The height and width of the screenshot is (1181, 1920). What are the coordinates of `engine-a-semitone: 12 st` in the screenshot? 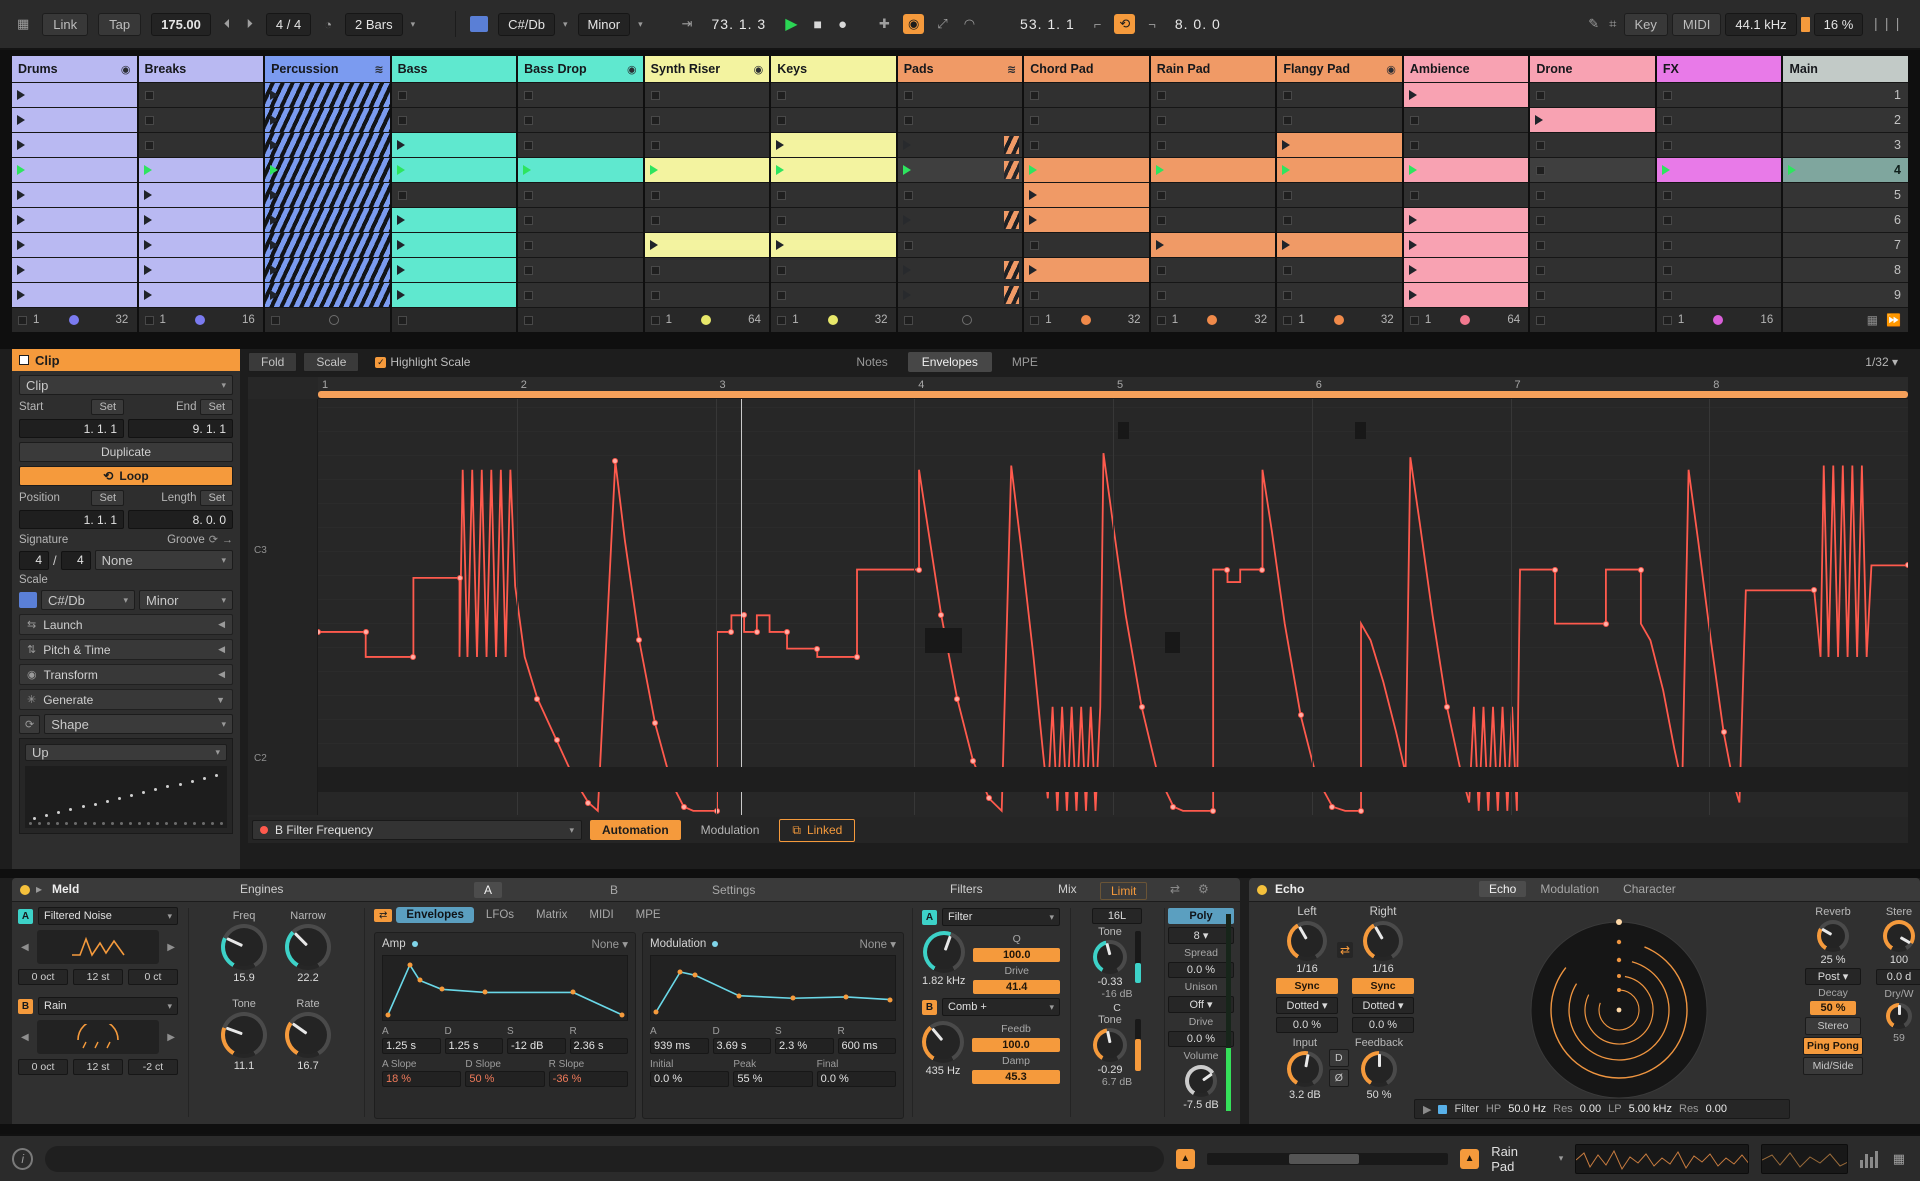 It's located at (98, 977).